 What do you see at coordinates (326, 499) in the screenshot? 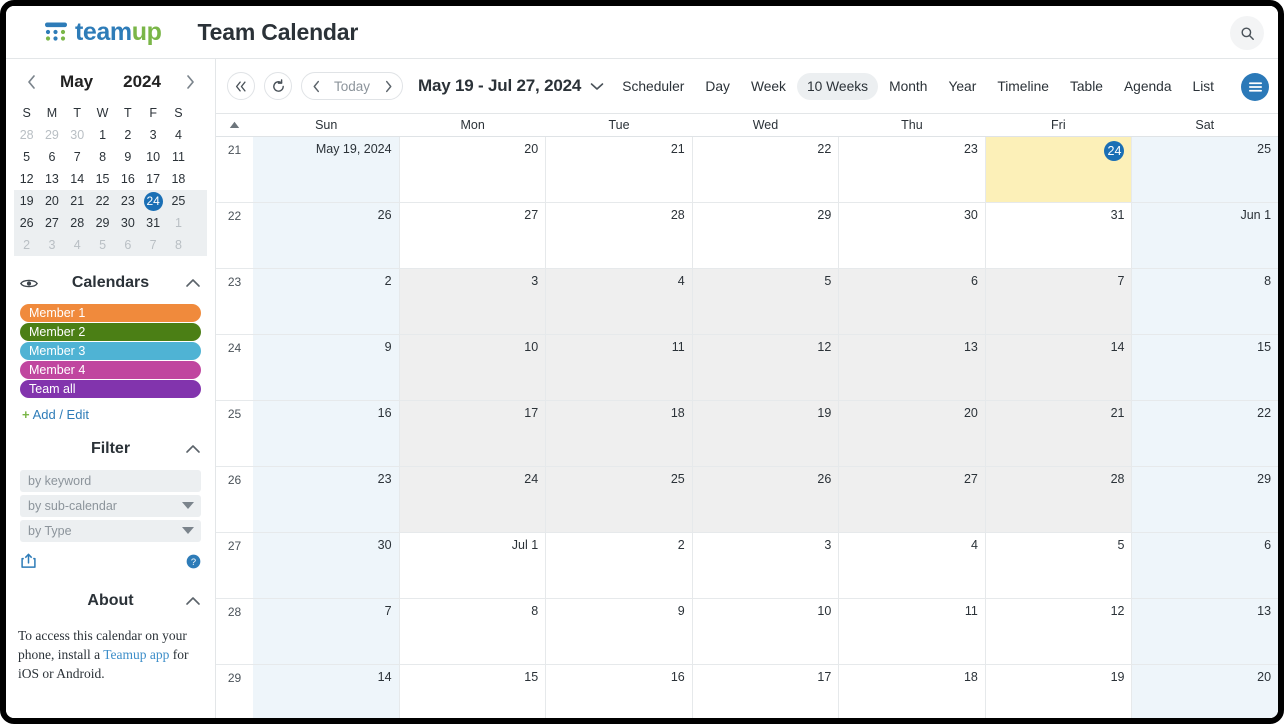
I see `calendar-day-cell: 23` at bounding box center [326, 499].